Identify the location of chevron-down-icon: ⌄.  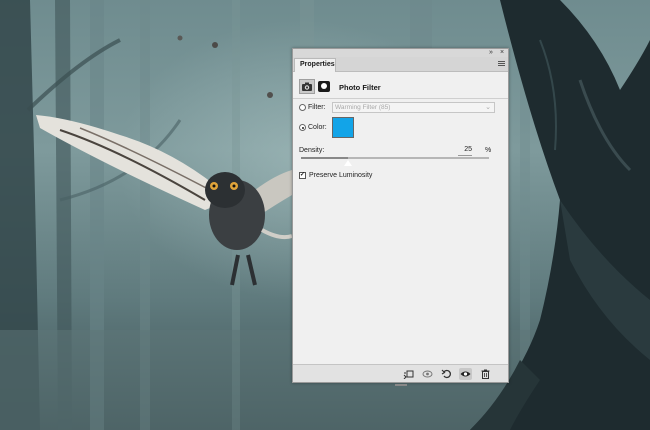
(488, 107).